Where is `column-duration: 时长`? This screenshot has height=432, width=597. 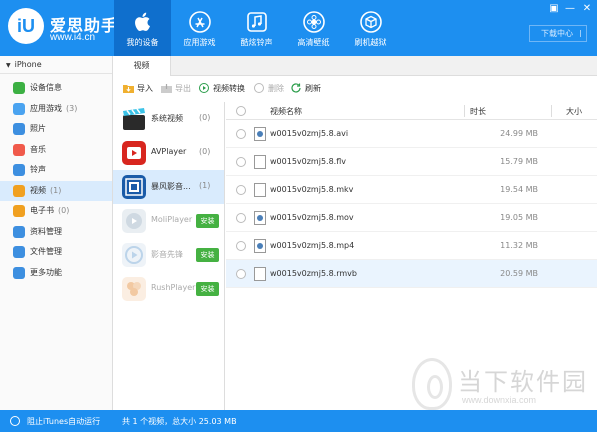 column-duration: 时长 is located at coordinates (478, 111).